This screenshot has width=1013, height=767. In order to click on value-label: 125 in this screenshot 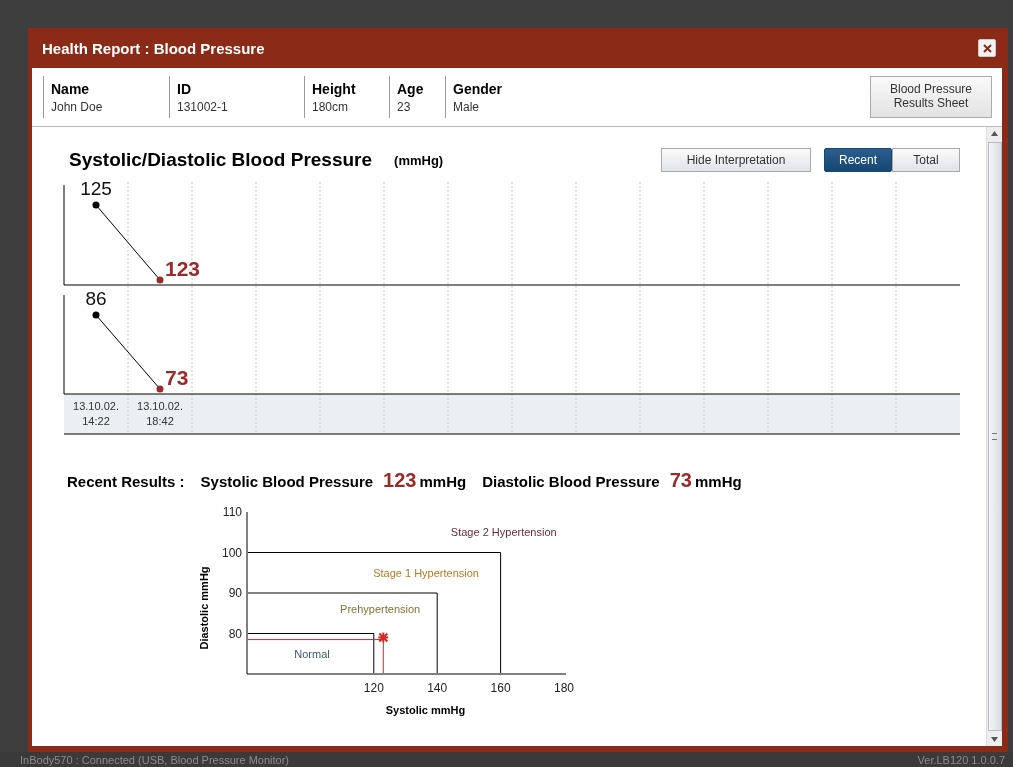, I will do `click(96, 188)`.